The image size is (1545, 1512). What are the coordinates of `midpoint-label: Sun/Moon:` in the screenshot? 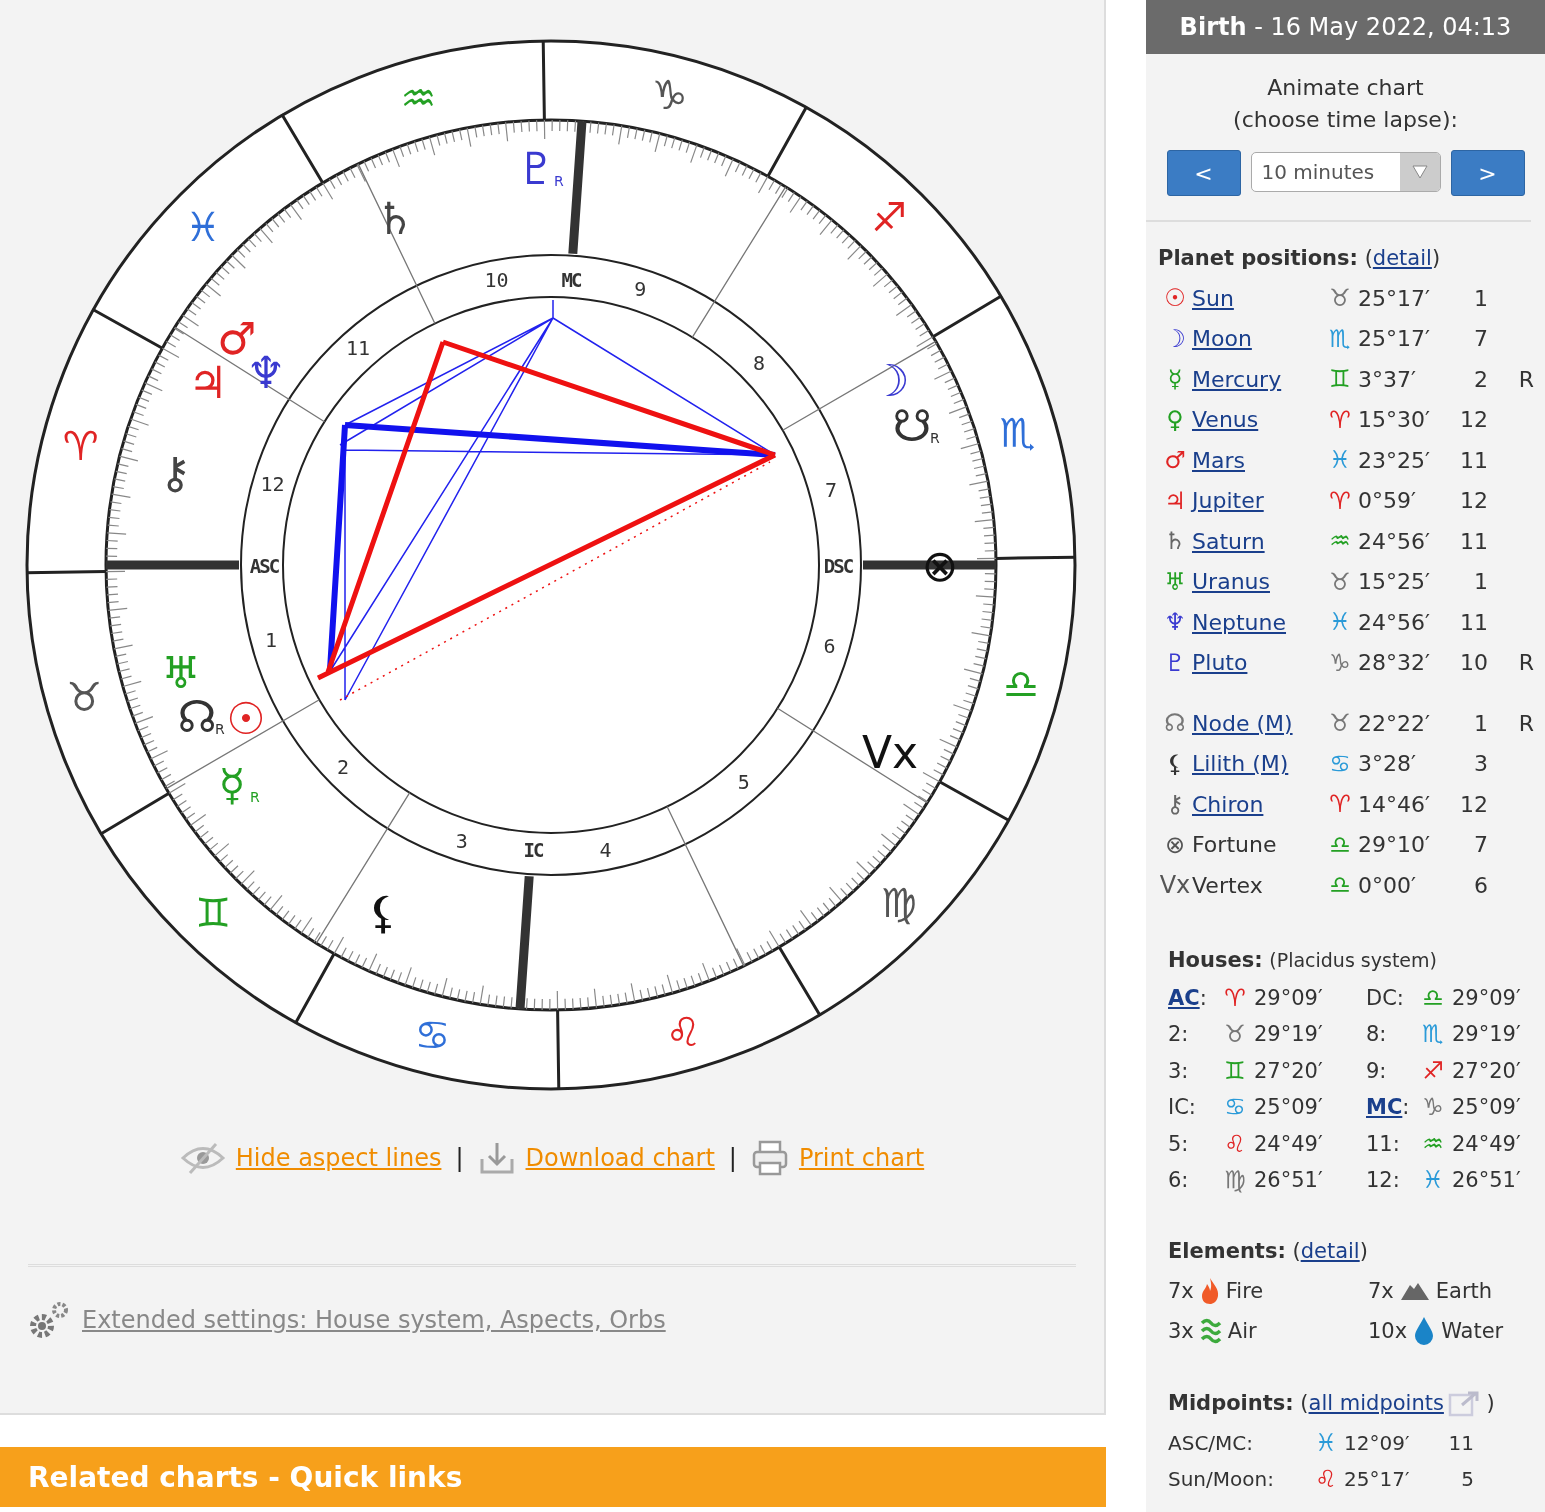 It's located at (1221, 1478).